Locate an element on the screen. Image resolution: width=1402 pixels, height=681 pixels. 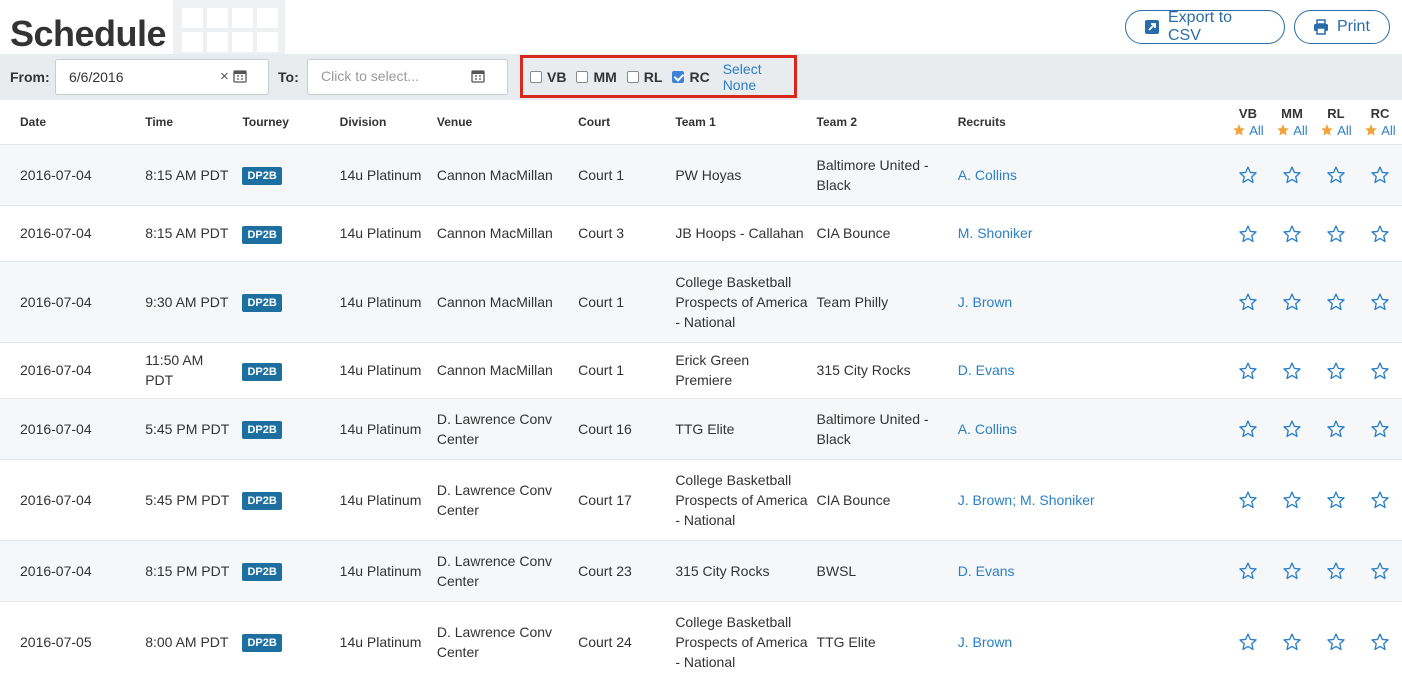
col-recruits: Recruits is located at coordinates (1090, 122).